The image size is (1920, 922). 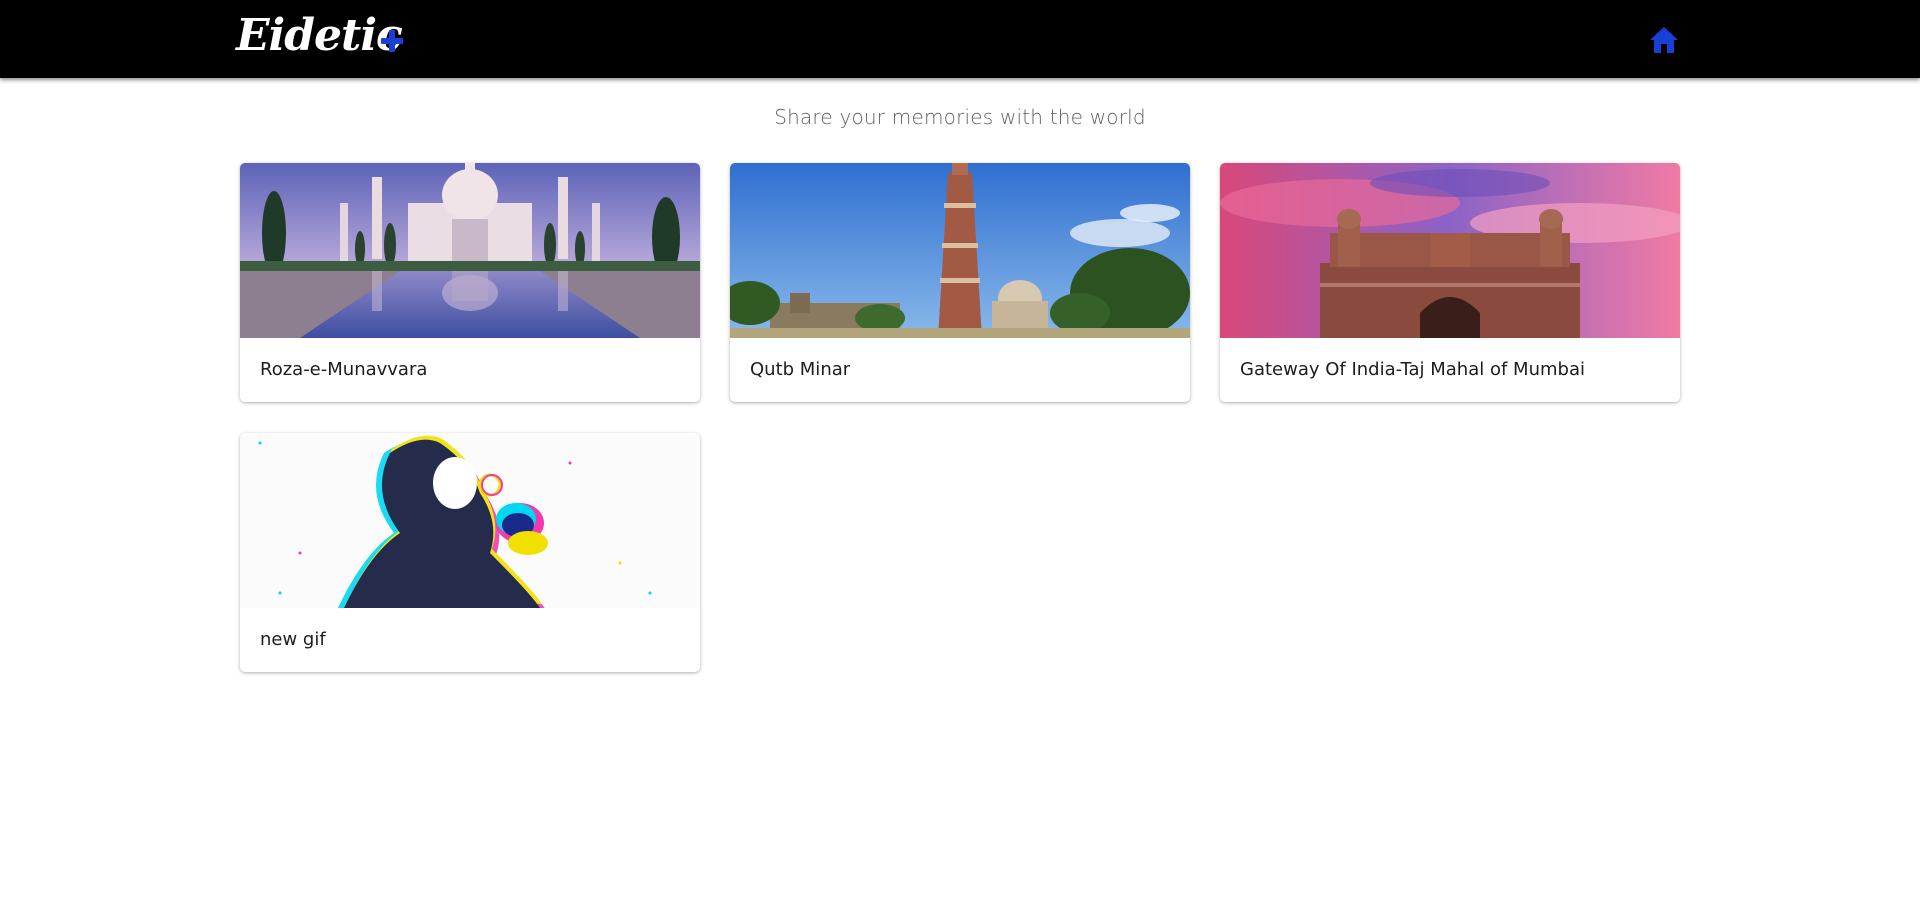 What do you see at coordinates (800, 369) in the screenshot?
I see `memory-title: Qutb Minar` at bounding box center [800, 369].